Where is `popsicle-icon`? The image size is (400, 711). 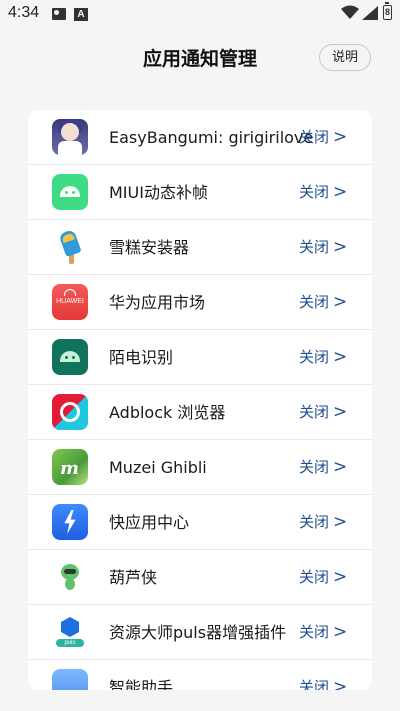 popsicle-icon is located at coordinates (70, 247).